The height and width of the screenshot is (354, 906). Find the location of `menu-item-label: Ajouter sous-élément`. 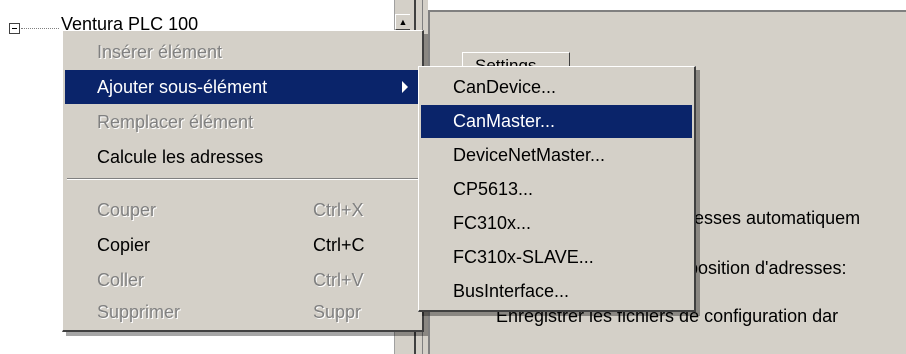

menu-item-label: Ajouter sous-élément is located at coordinates (182, 87).